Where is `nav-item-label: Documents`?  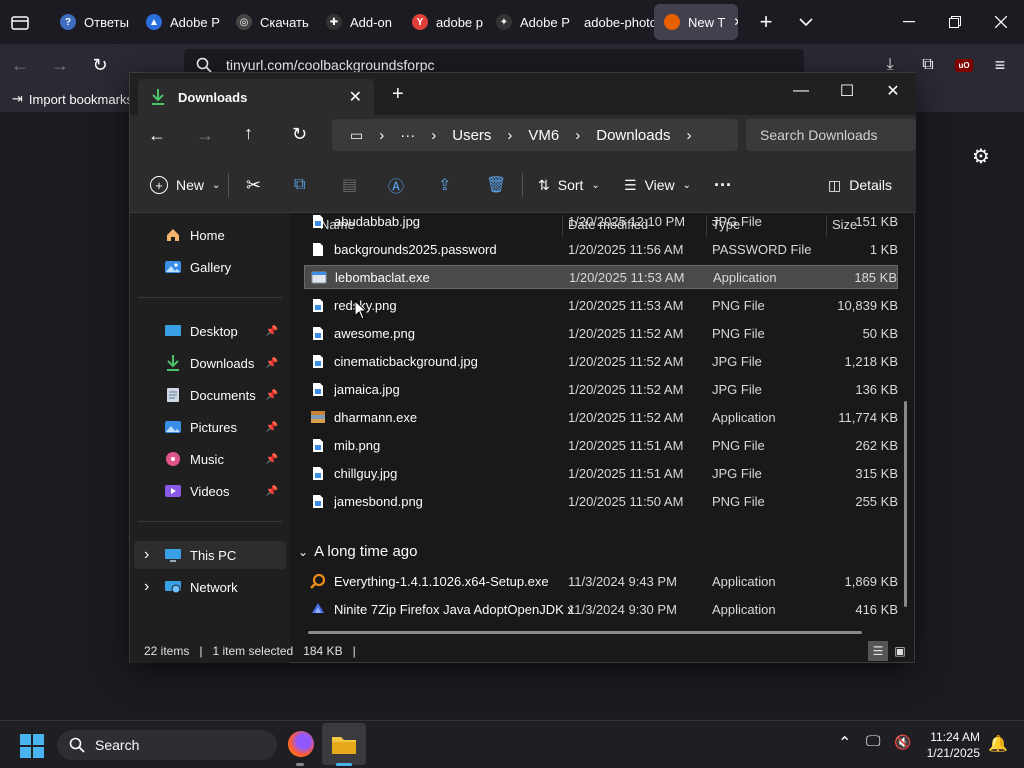 nav-item-label: Documents is located at coordinates (223, 395).